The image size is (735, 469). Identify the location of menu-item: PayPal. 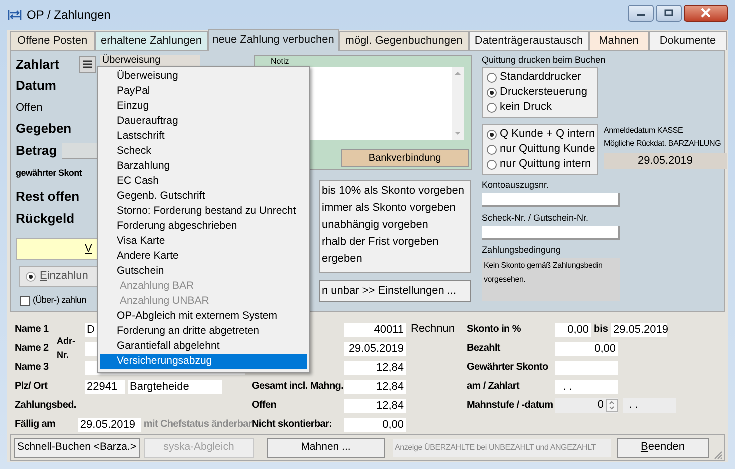
(203, 91).